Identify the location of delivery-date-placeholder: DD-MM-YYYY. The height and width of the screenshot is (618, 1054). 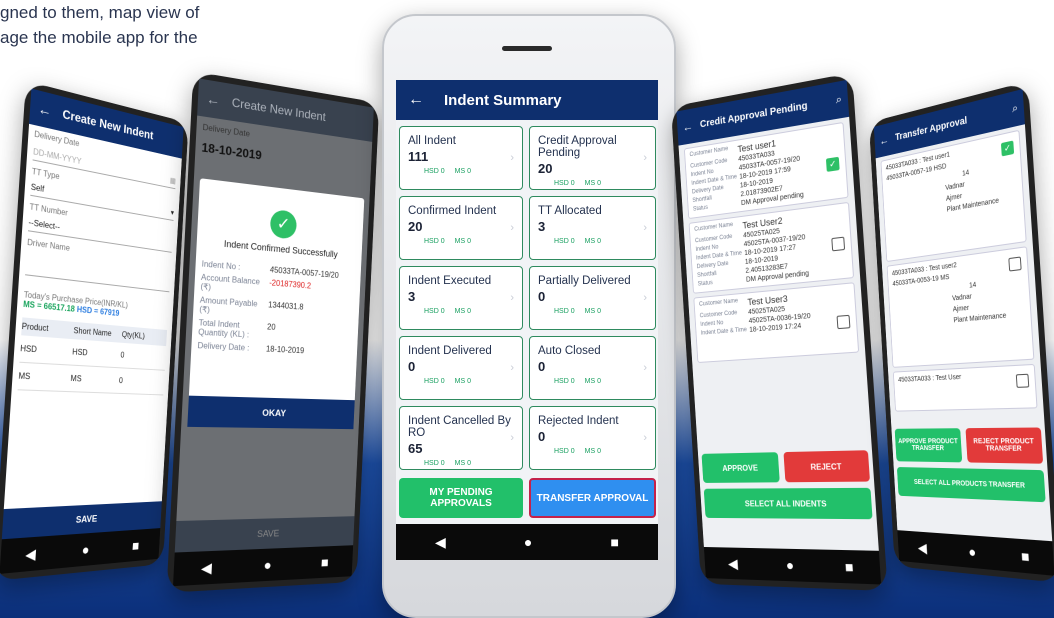
(57, 156).